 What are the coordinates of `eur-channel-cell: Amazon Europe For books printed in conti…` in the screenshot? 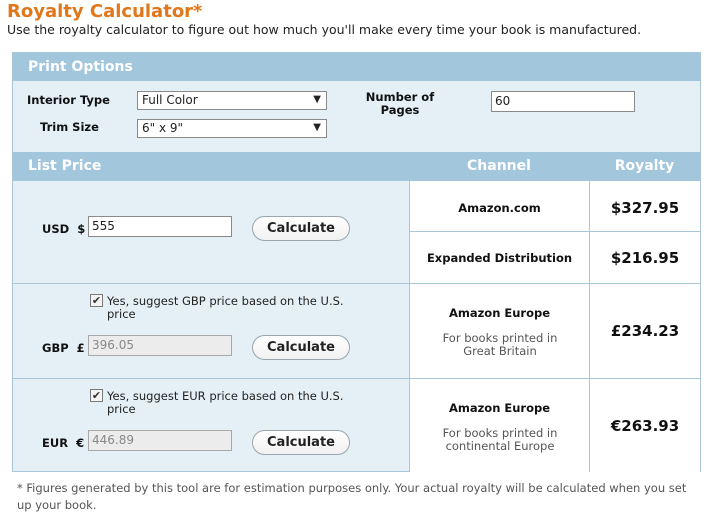 It's located at (499, 425).